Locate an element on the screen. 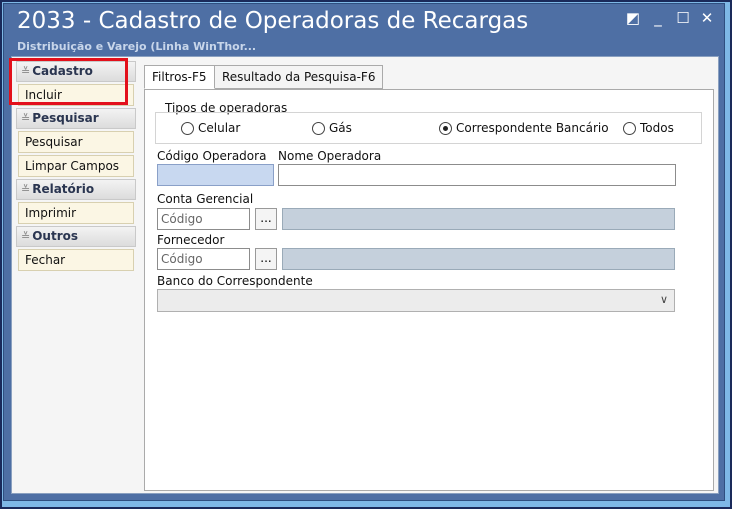 The width and height of the screenshot is (732, 509). chevron-down-icon: ∨ is located at coordinates (663, 299).